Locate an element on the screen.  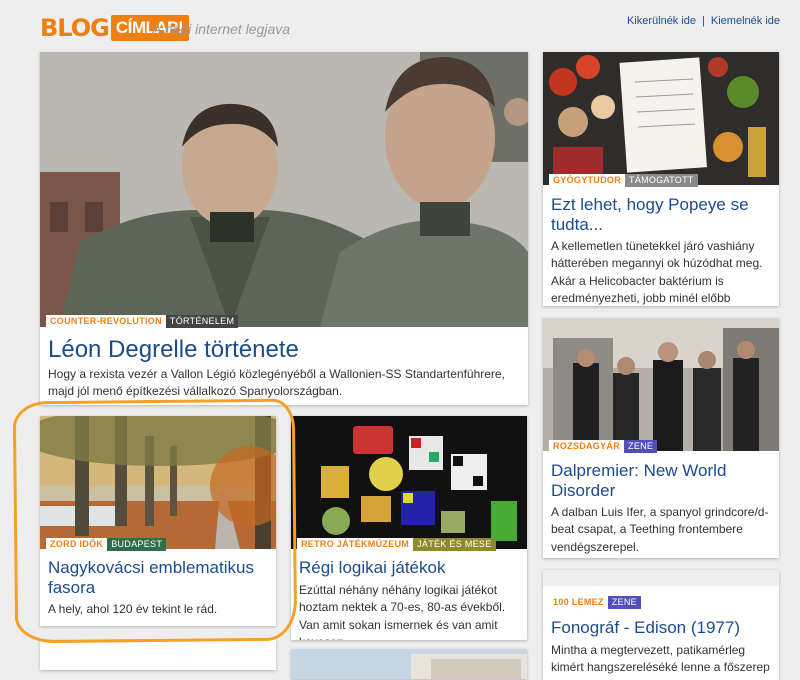
link-kikerulnek: Kikerülnék ide is located at coordinates (661, 21).